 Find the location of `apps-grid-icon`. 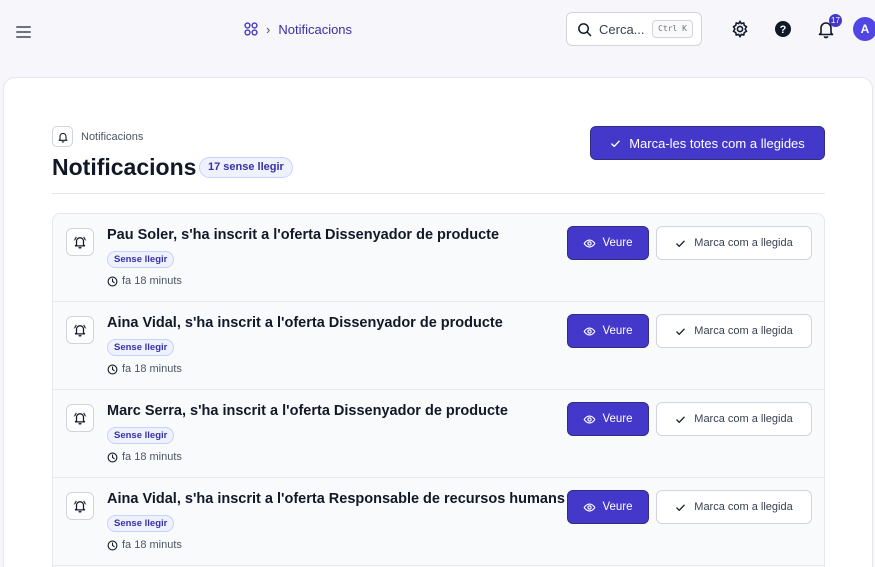

apps-grid-icon is located at coordinates (251, 29).